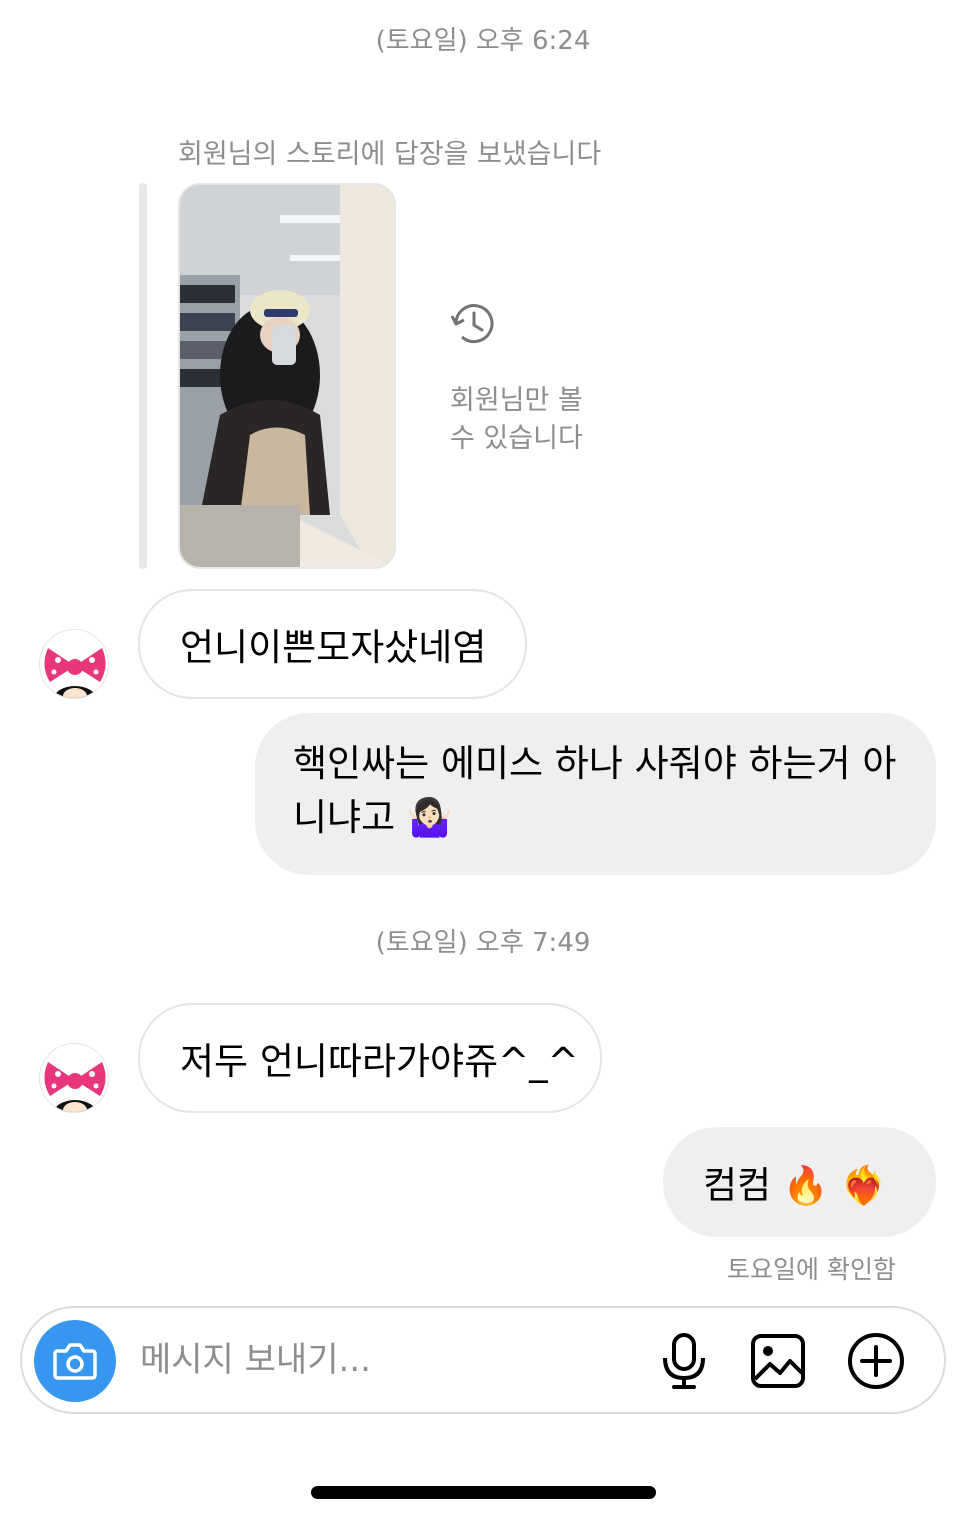 This screenshot has width=966, height=1517. I want to click on message-text: 컴컴 🔥 ❤️‍🔥, so click(795, 1185).